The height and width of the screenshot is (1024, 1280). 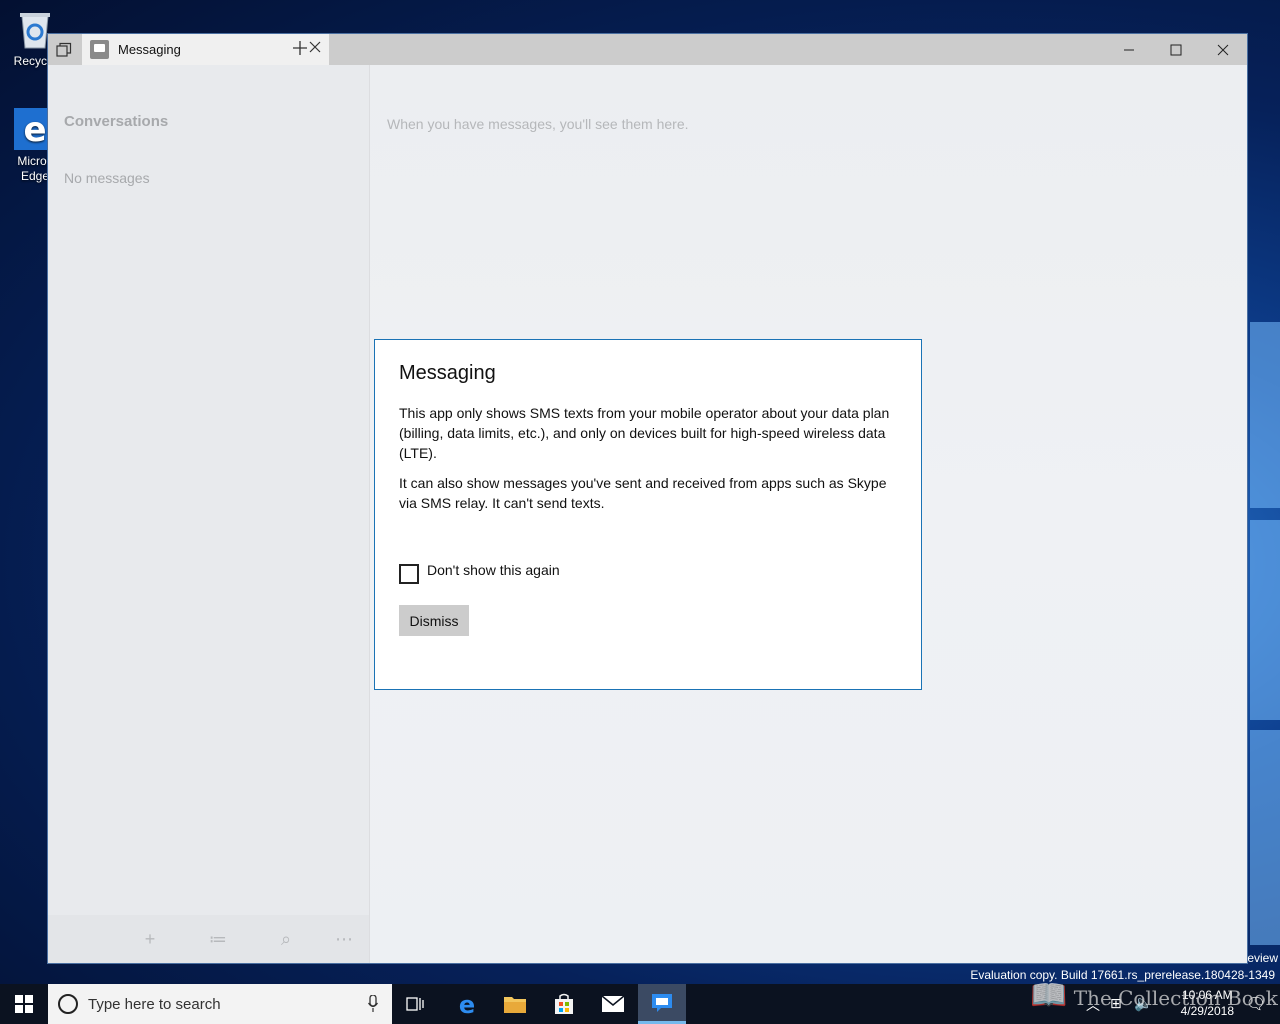 What do you see at coordinates (373, 1004) in the screenshot?
I see `microphone-icon` at bounding box center [373, 1004].